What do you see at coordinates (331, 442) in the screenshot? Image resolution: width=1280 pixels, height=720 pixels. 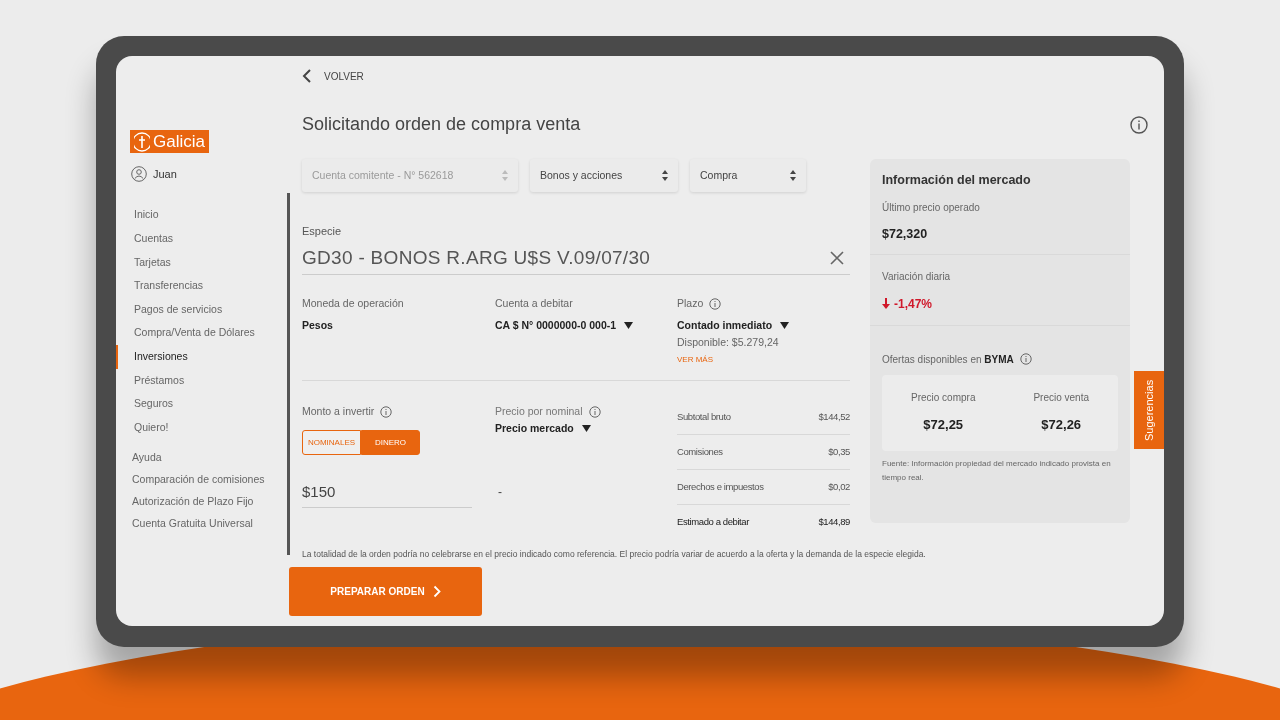 I see `toggle-option: NOMINALES` at bounding box center [331, 442].